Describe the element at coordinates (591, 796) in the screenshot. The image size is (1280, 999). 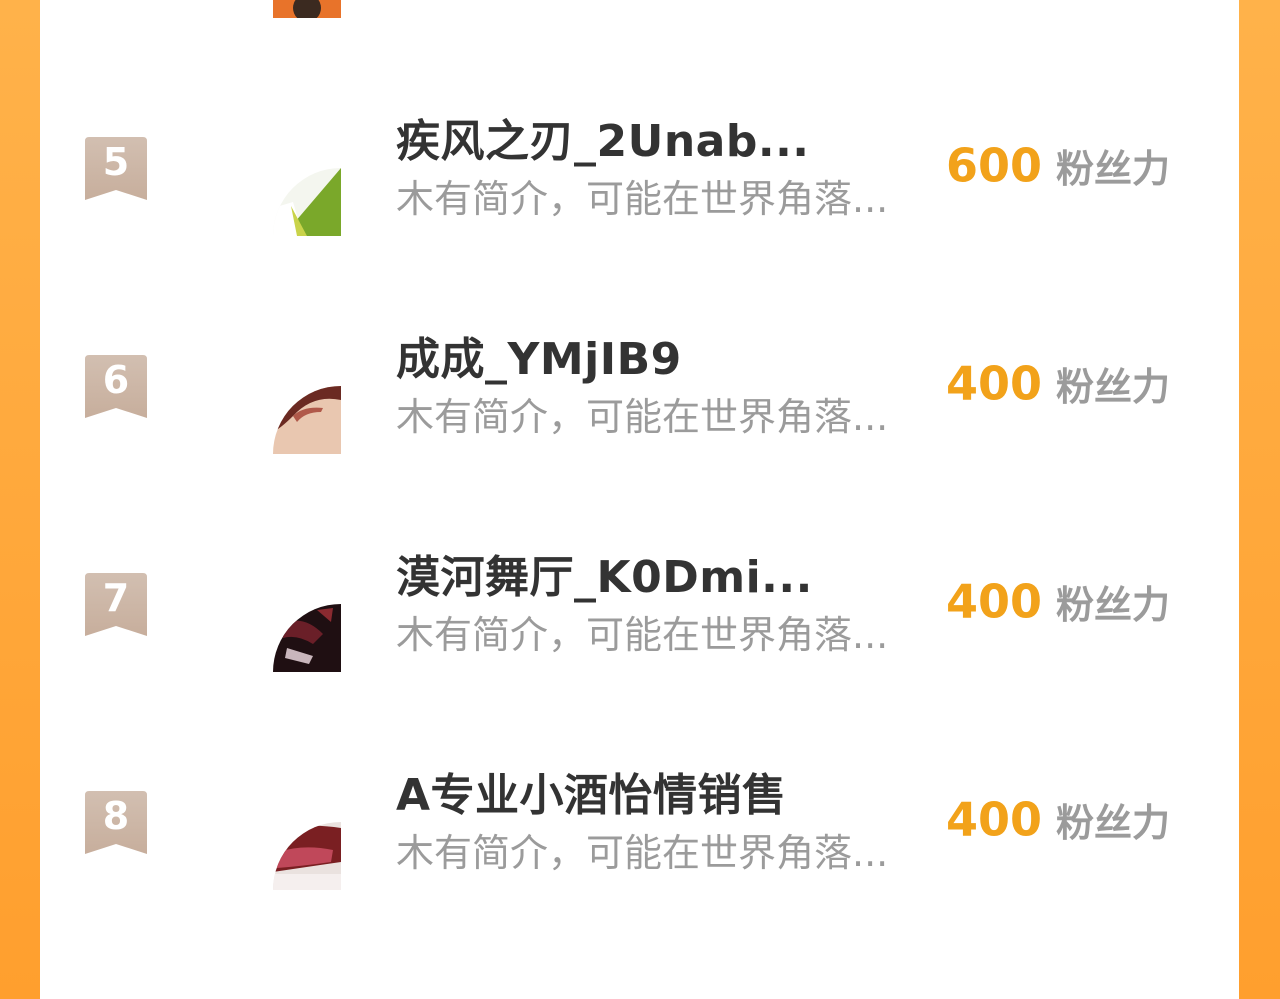
I see `user-name: A专业小酒怡情销售` at that location.